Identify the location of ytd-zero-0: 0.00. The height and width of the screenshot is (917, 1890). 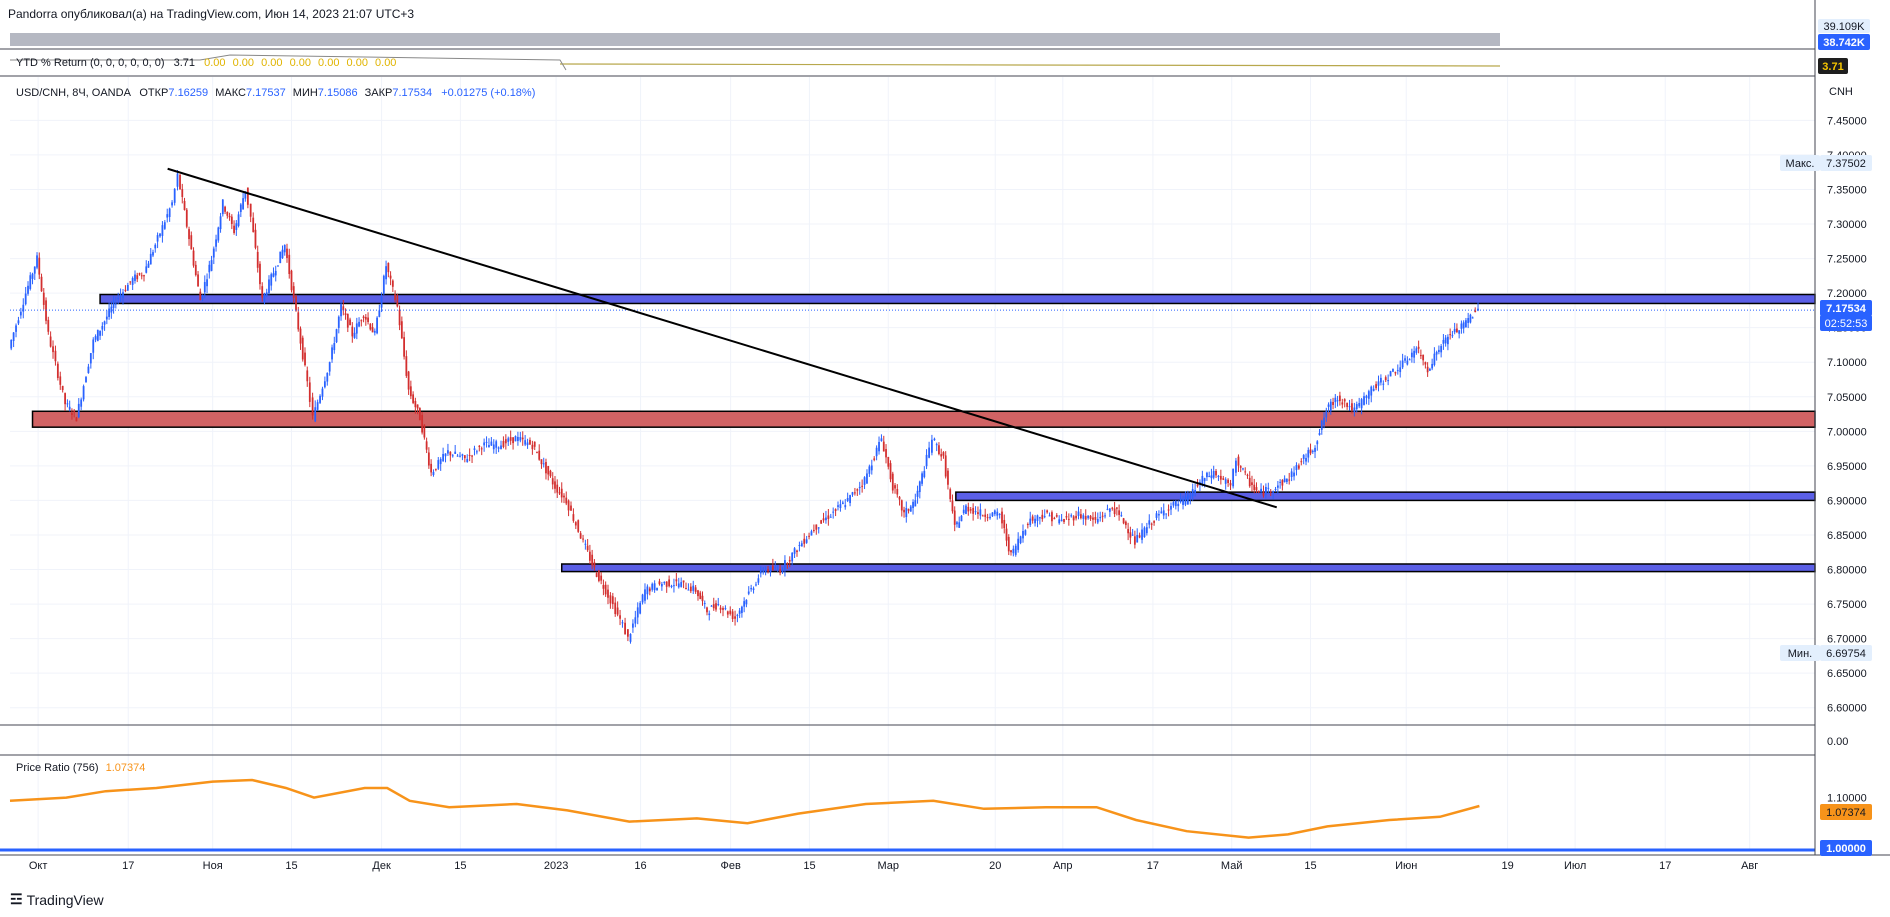
(215, 63).